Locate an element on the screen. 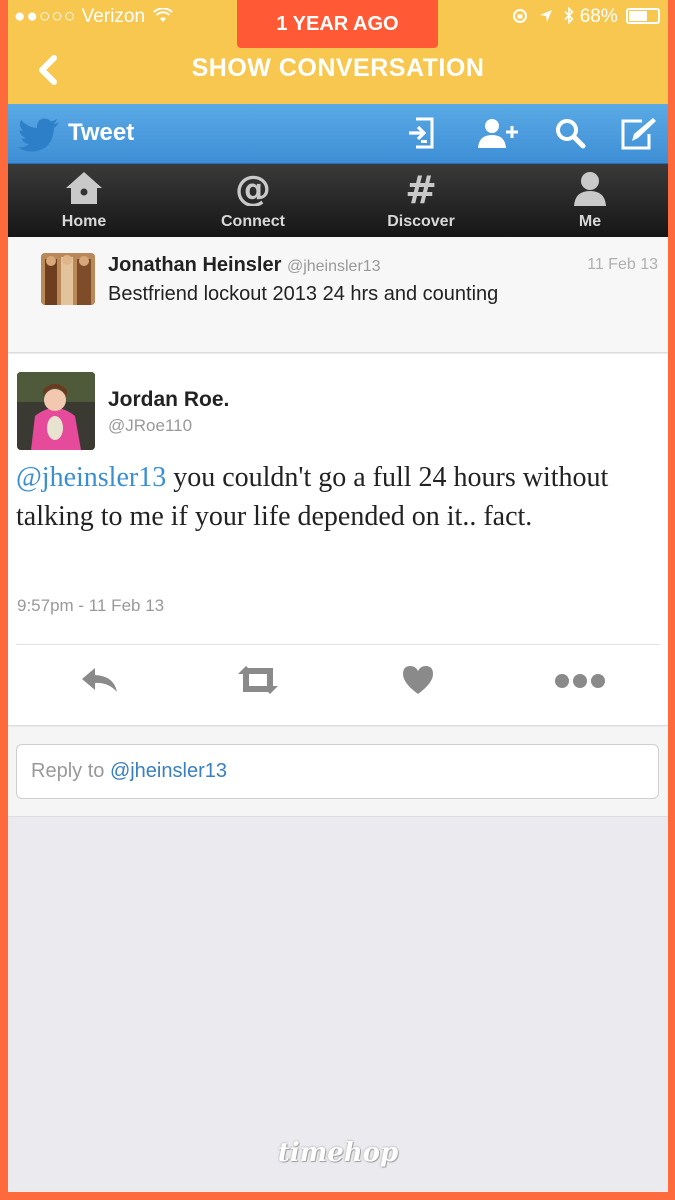 The height and width of the screenshot is (1200, 675). house-icon is located at coordinates (84, 188).